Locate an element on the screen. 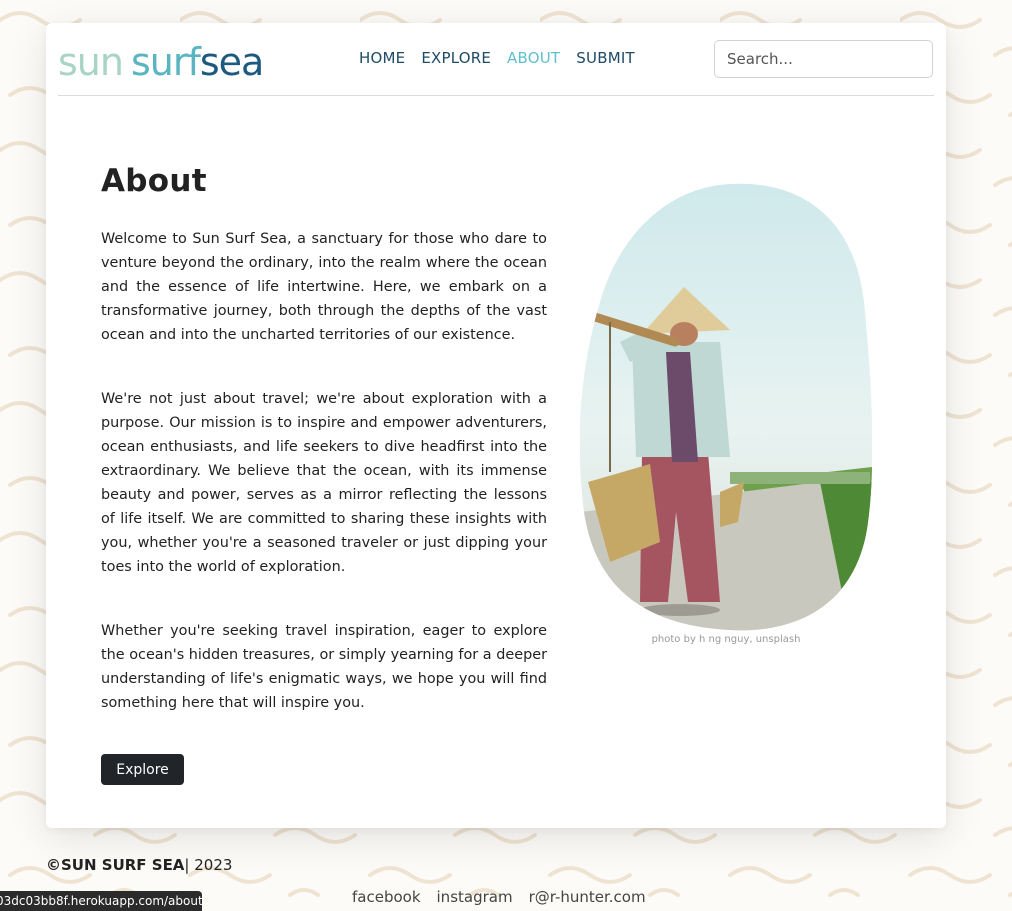 The height and width of the screenshot is (911, 1012). status-bar-url: 03dc03bb8f.herokuapp.com/about is located at coordinates (101, 901).